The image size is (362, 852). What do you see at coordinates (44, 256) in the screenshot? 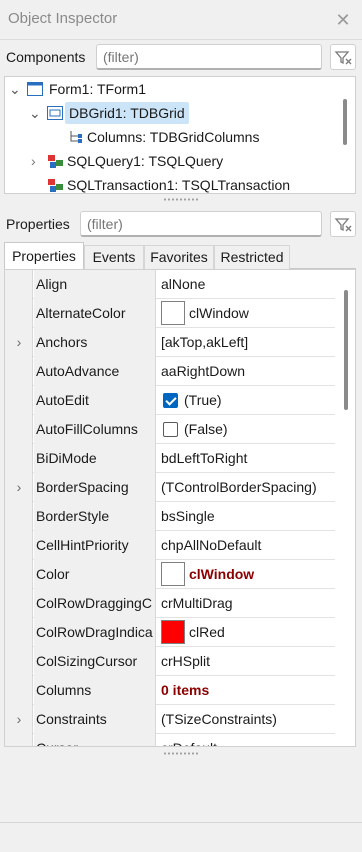
I see `tab-properties: Properties` at bounding box center [44, 256].